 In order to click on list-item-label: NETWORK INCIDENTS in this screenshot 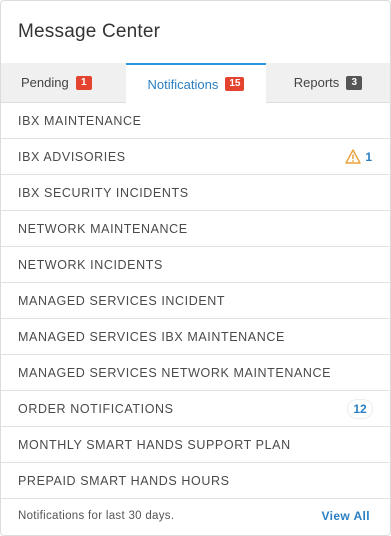, I will do `click(90, 264)`.